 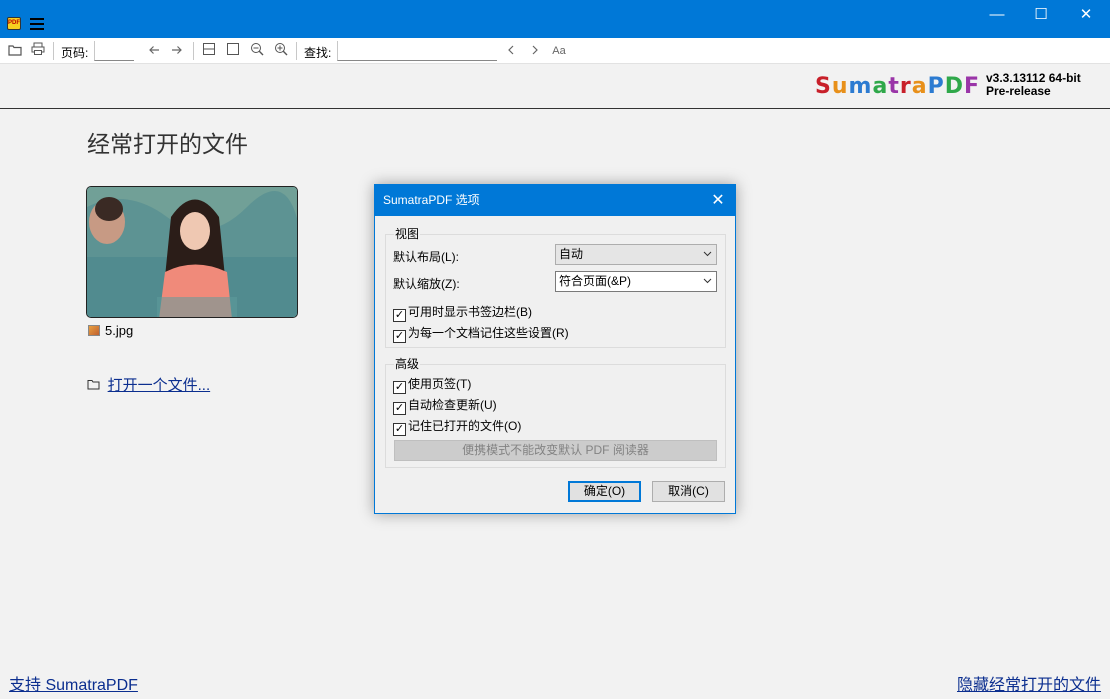 I want to click on checkbox-label: 自动检查更新(U), so click(x=452, y=405).